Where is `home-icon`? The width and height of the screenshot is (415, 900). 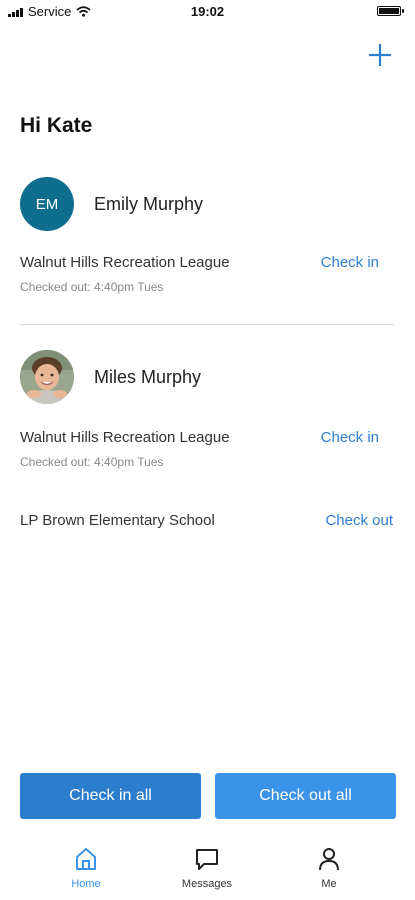 home-icon is located at coordinates (86, 859).